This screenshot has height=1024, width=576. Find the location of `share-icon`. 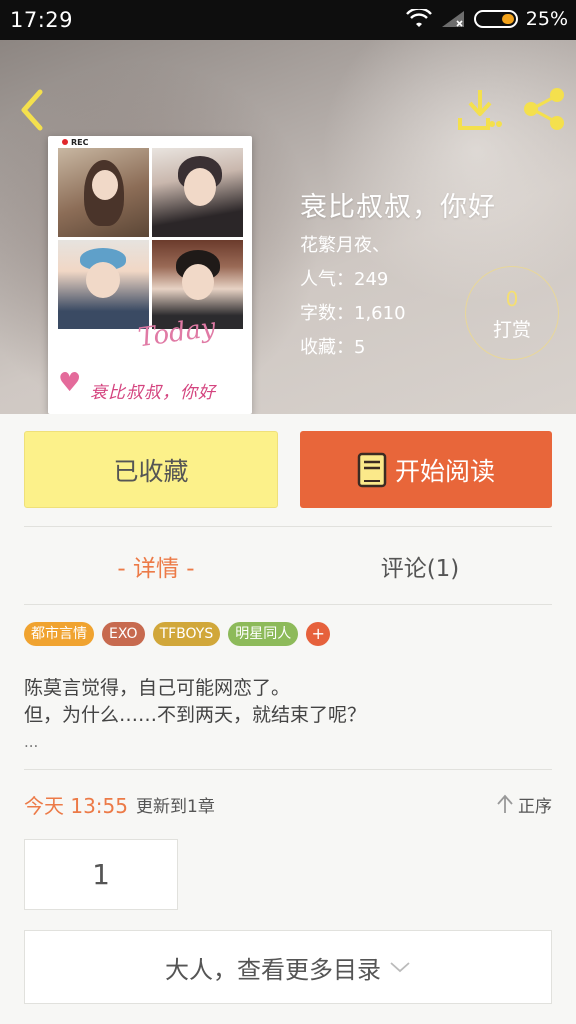

share-icon is located at coordinates (544, 109).